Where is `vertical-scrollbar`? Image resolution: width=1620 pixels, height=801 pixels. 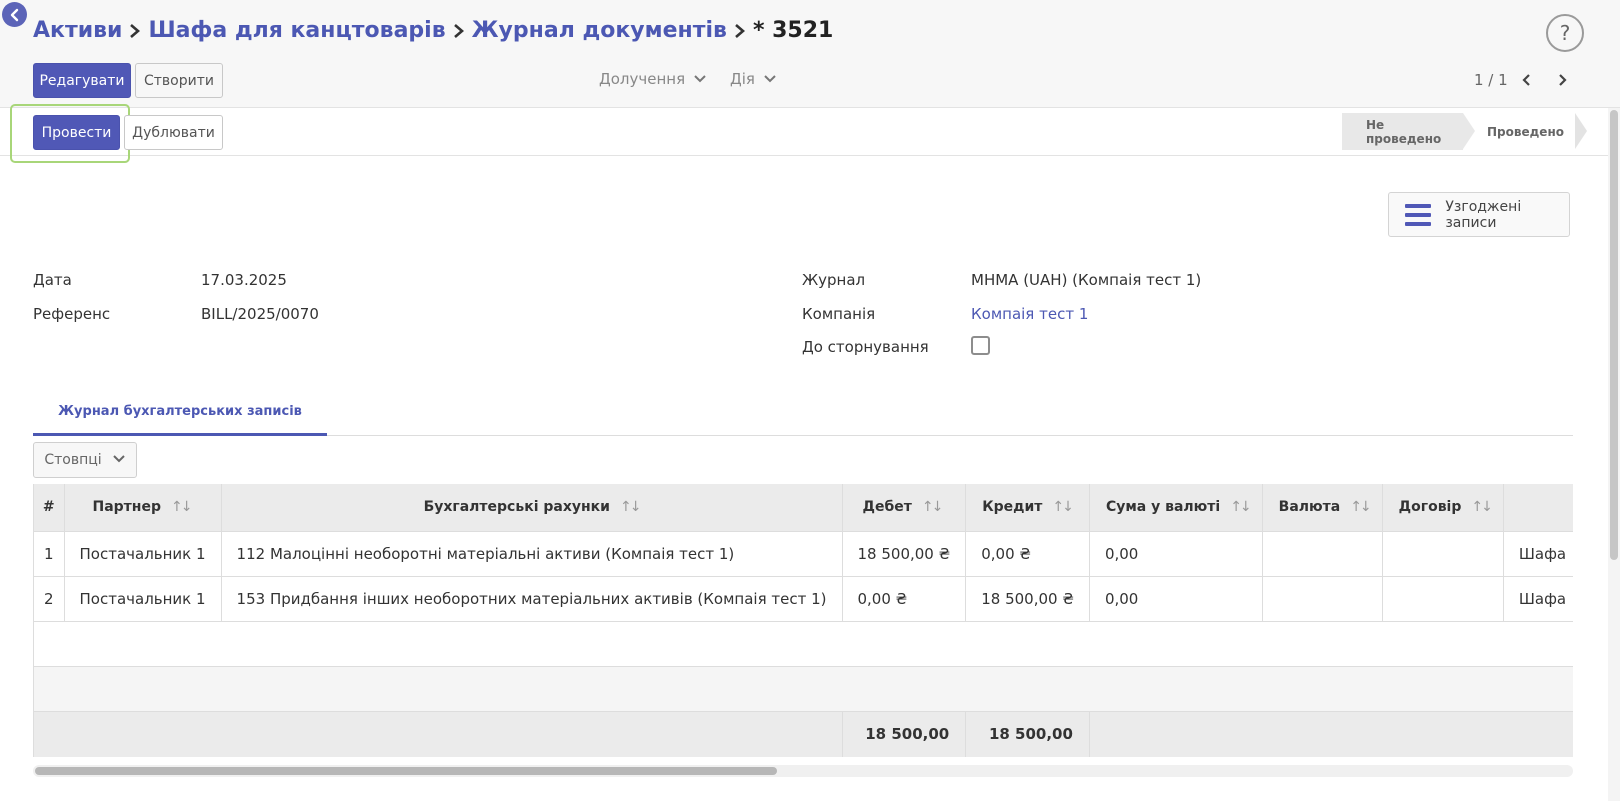
vertical-scrollbar is located at coordinates (1614, 454).